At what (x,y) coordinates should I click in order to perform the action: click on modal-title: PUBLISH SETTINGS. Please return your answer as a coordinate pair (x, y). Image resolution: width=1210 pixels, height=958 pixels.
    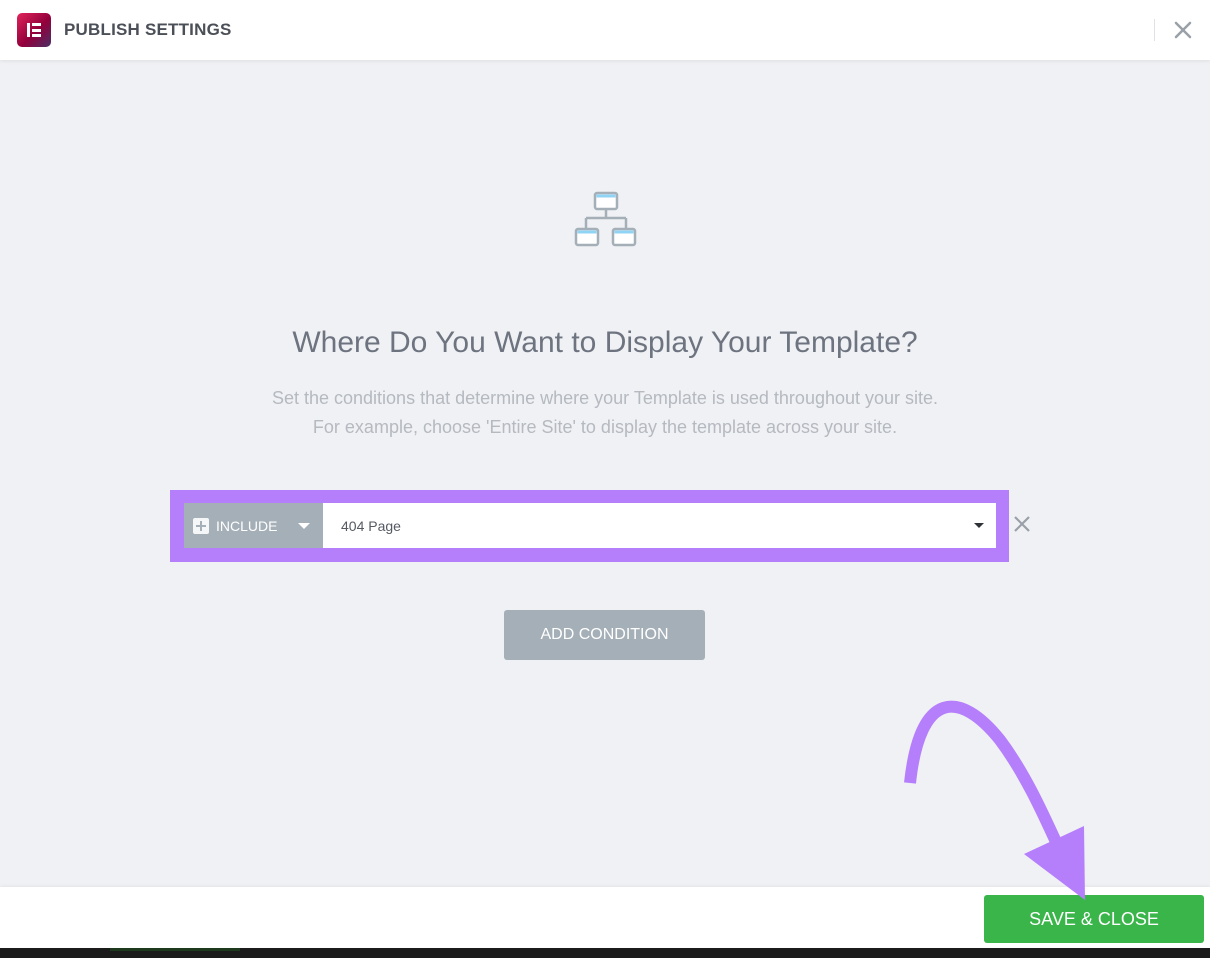
    Looking at the image, I should click on (148, 29).